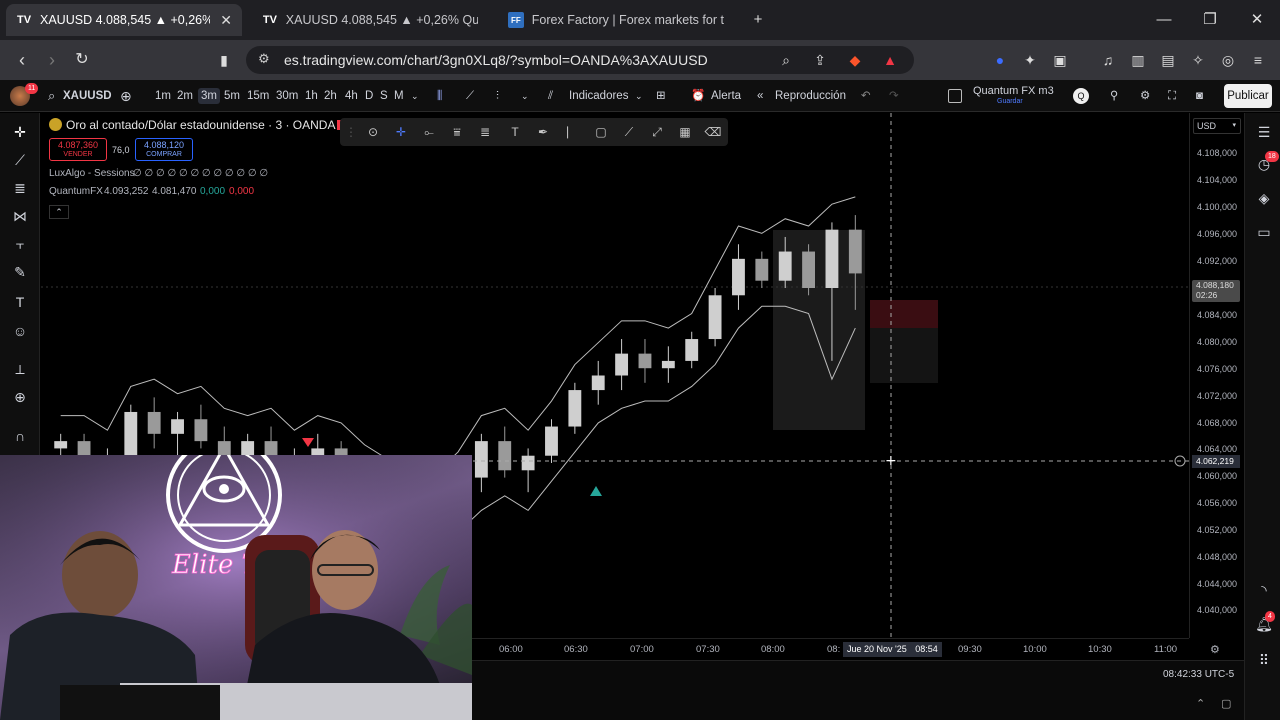  Describe the element at coordinates (1198, 674) in the screenshot. I see `utc-clock: 08:42:33 UTC-5` at that location.